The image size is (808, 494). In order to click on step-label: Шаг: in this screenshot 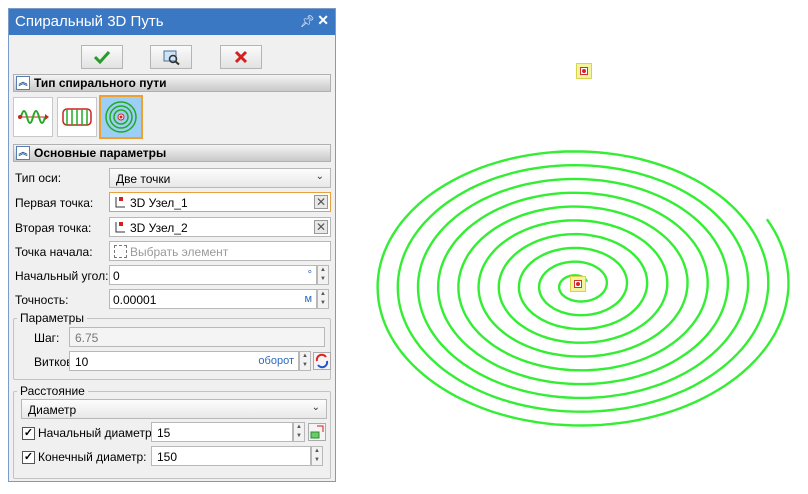, I will do `click(47, 338)`.